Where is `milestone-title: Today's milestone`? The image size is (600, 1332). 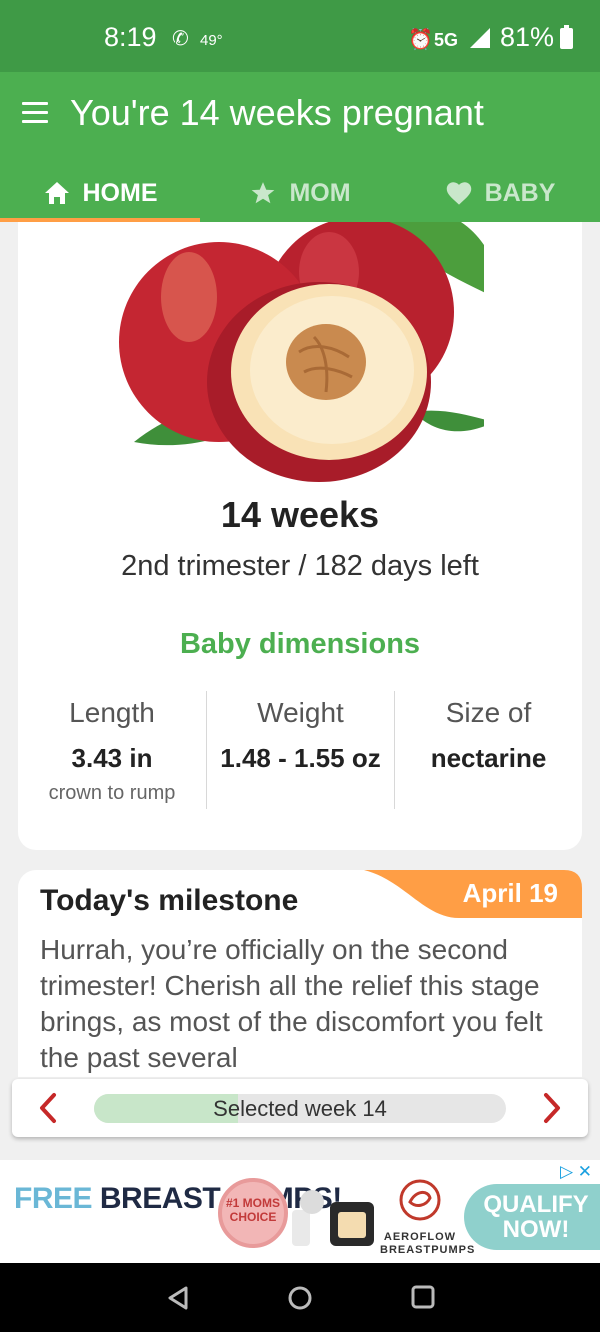 milestone-title: Today's milestone is located at coordinates (169, 900).